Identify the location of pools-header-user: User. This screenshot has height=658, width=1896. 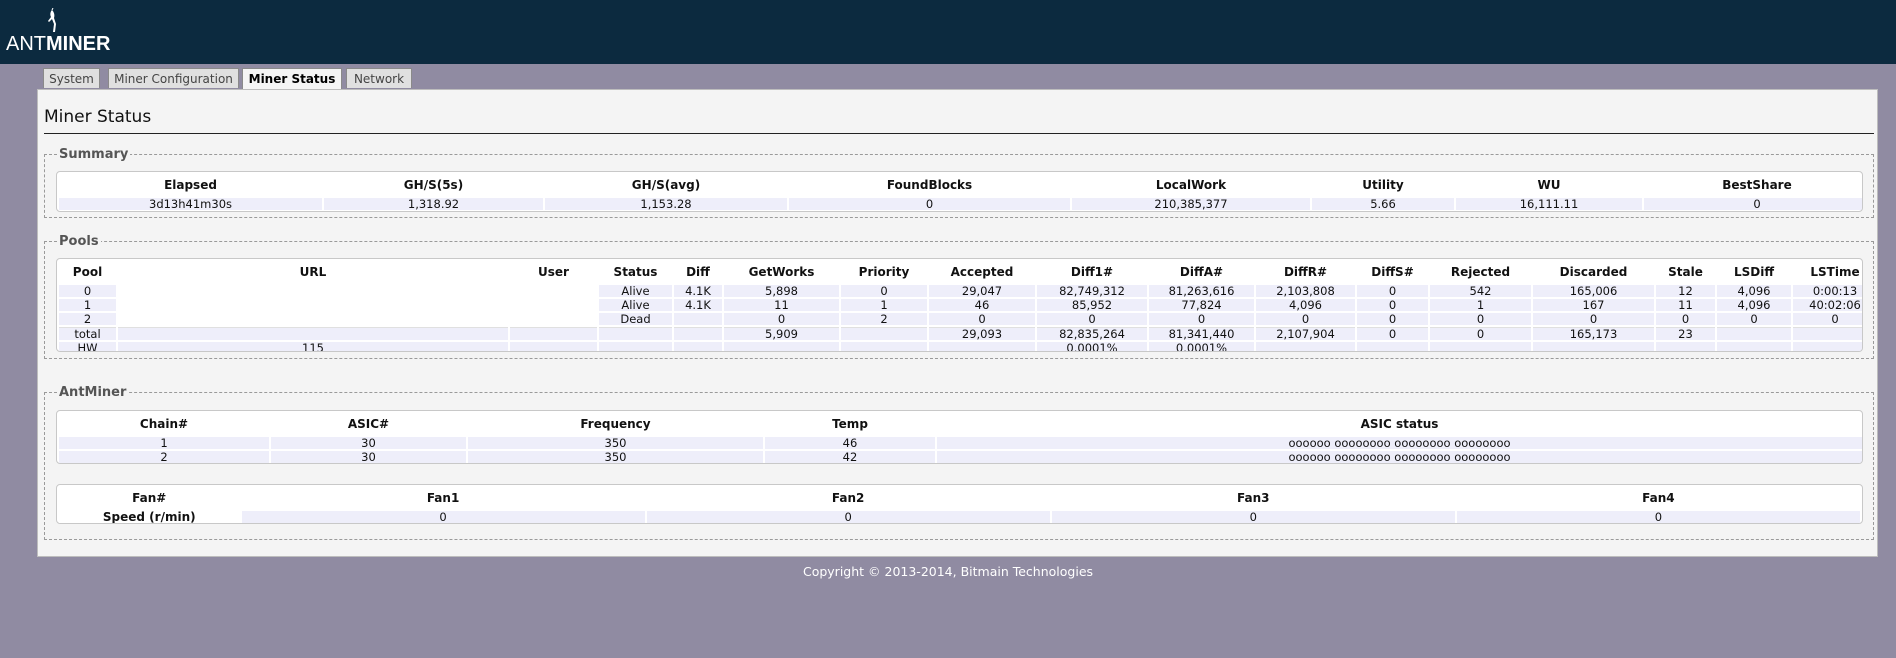
(553, 272).